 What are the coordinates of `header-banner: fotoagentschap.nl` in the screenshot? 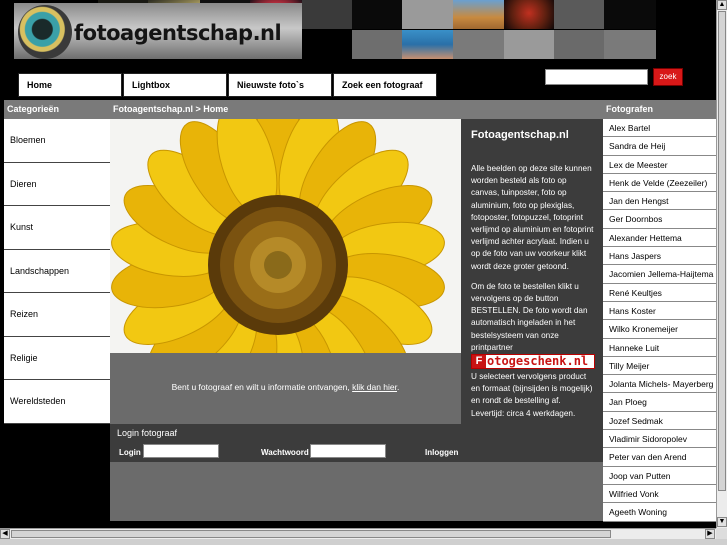 It's located at (363, 30).